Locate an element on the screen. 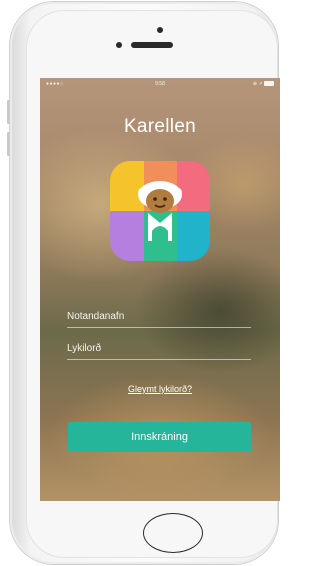 The height and width of the screenshot is (566, 320). status-time: 9:58 is located at coordinates (160, 84).